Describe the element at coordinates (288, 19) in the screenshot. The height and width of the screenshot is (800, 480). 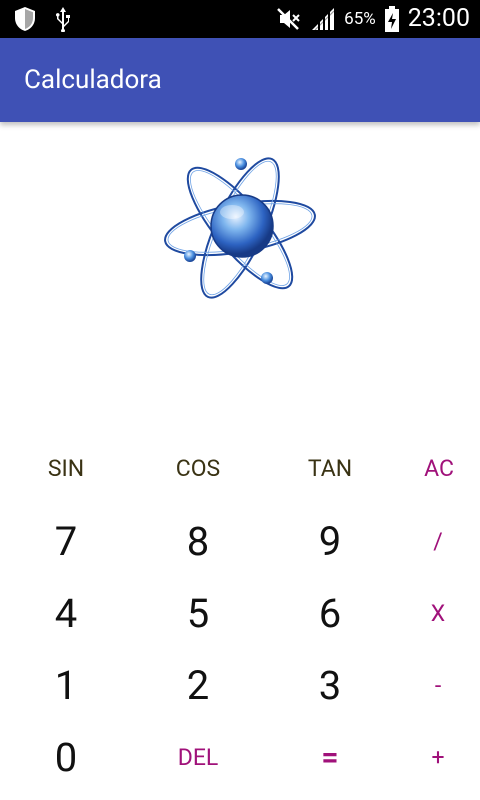
I see `mute-icon` at that location.